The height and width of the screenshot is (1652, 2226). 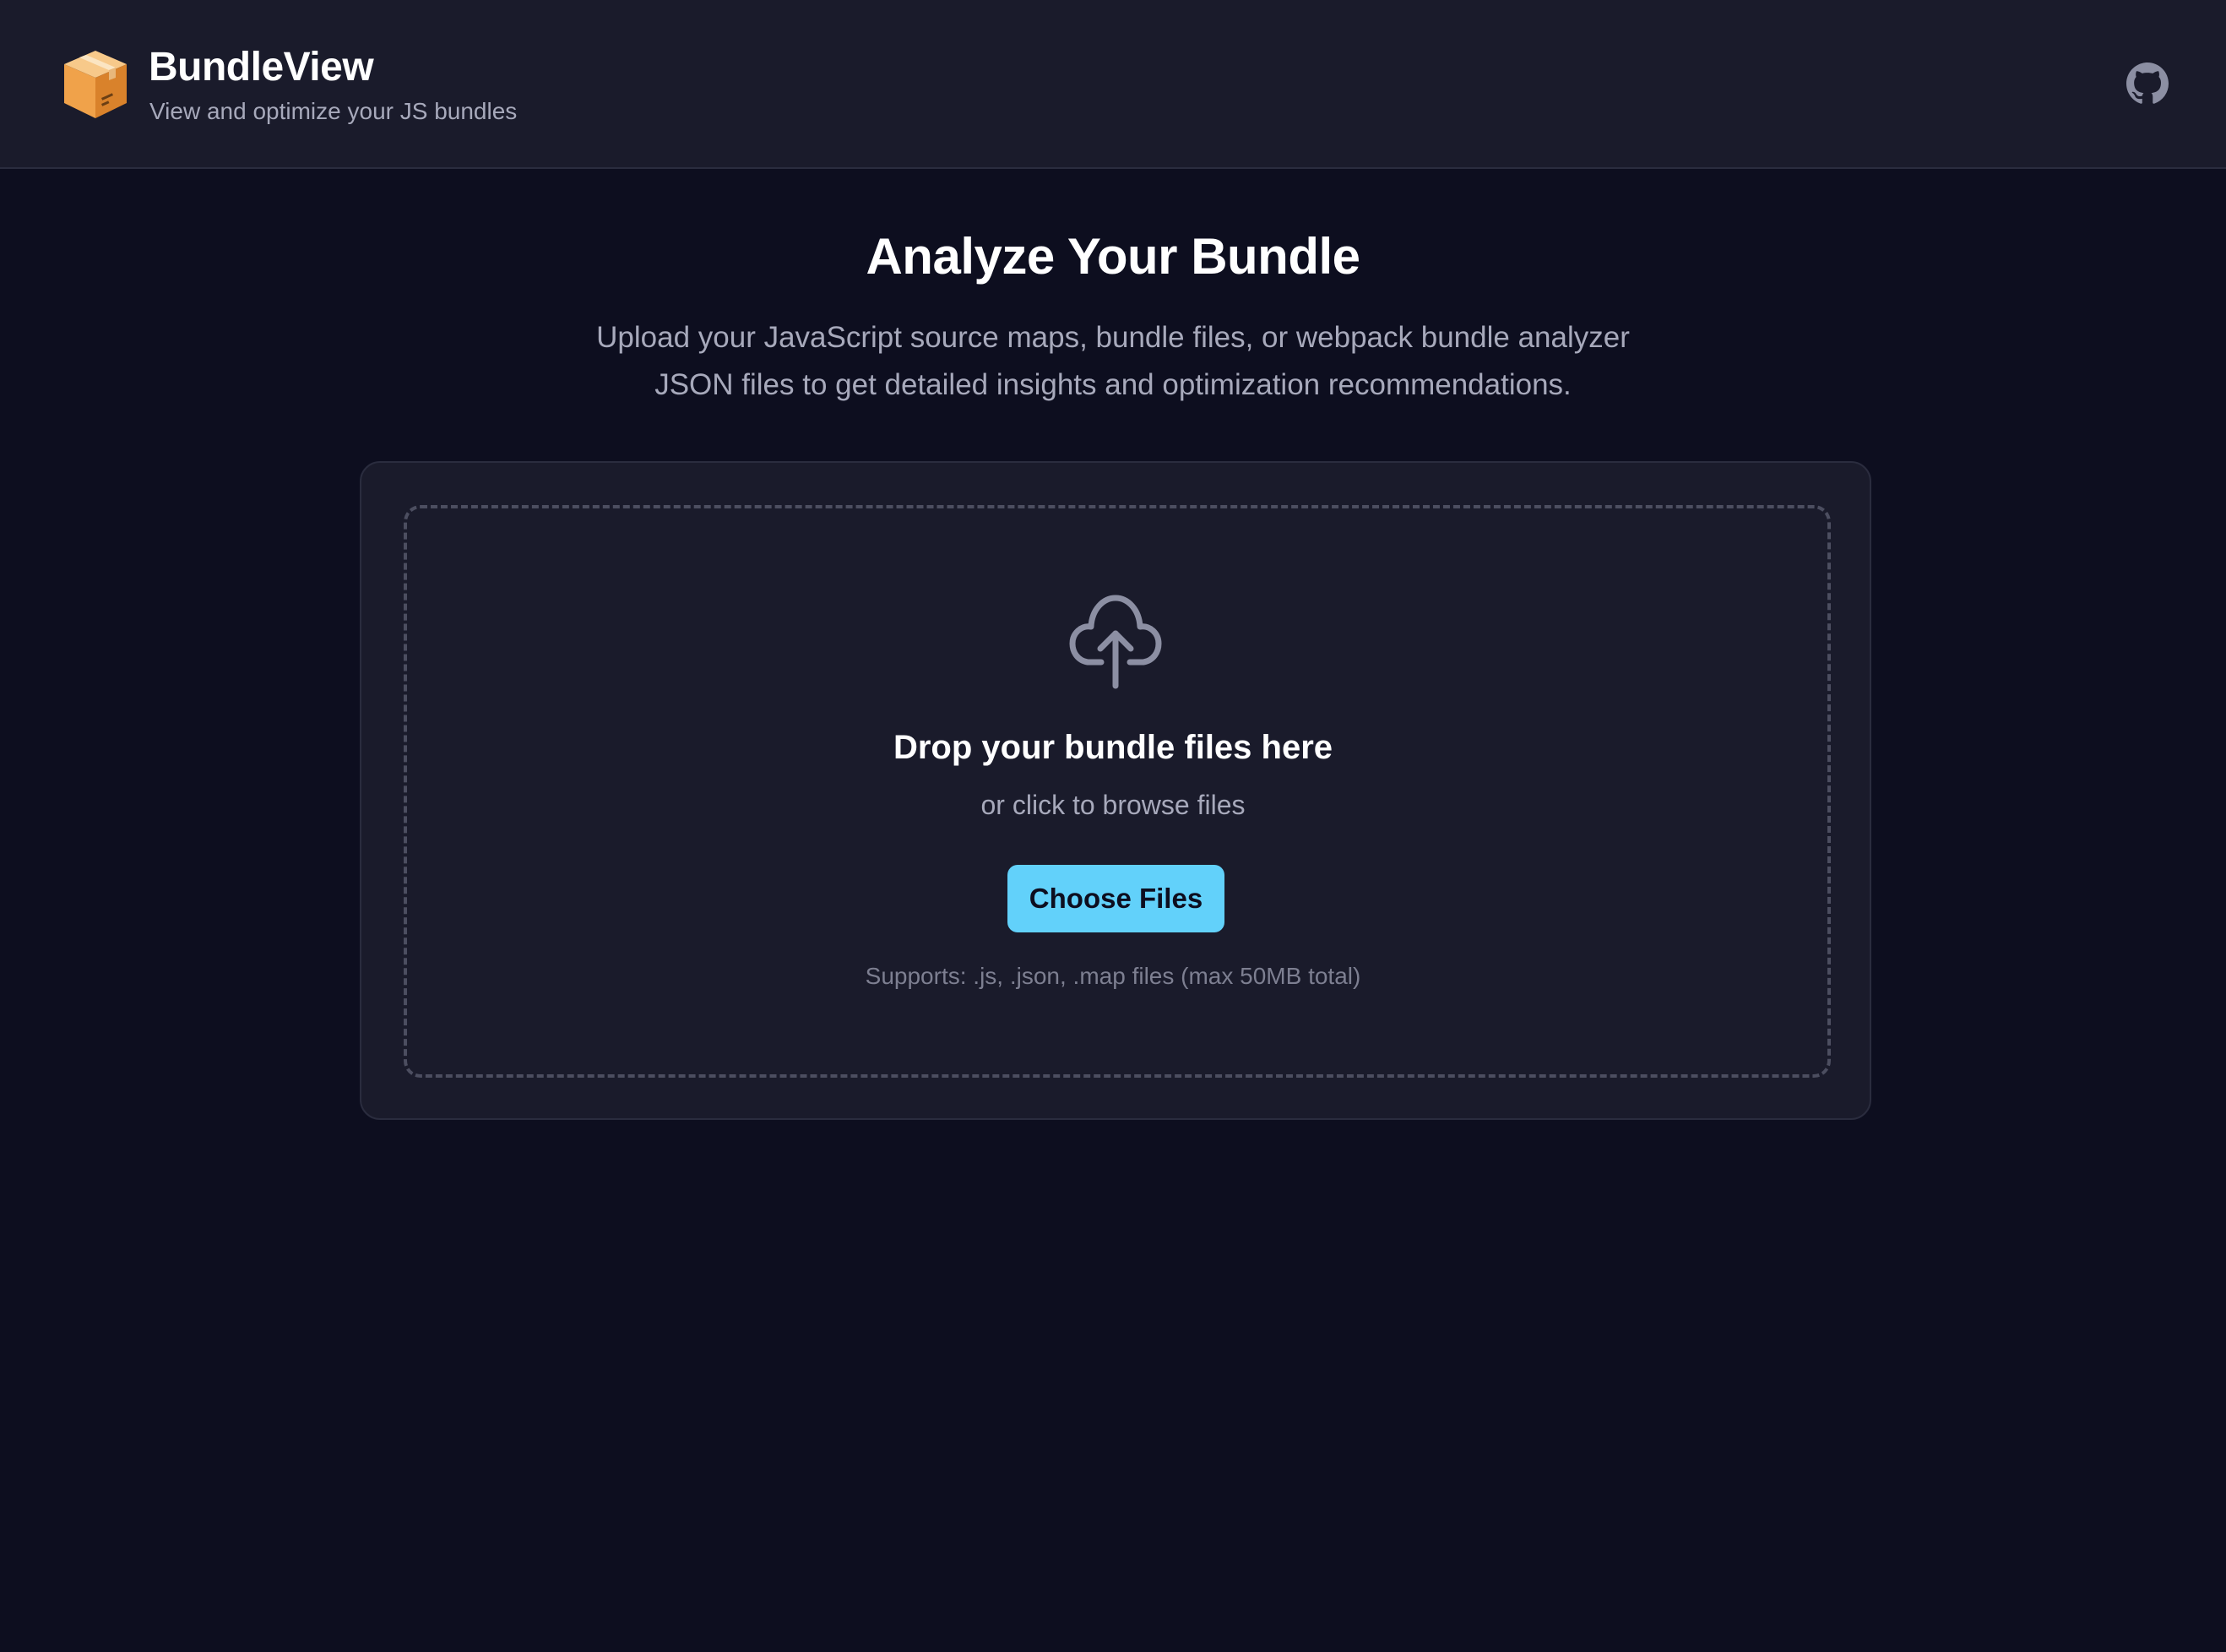 What do you see at coordinates (1115, 642) in the screenshot?
I see `cloud-upload-icon` at bounding box center [1115, 642].